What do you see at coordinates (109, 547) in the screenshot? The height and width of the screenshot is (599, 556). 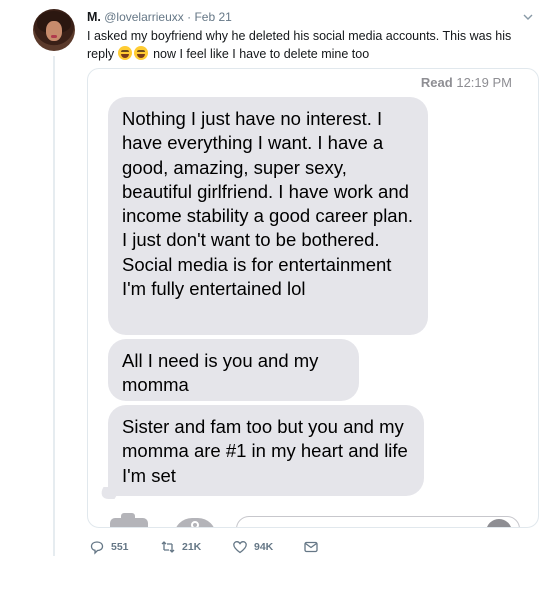 I see `reply-button: 551` at bounding box center [109, 547].